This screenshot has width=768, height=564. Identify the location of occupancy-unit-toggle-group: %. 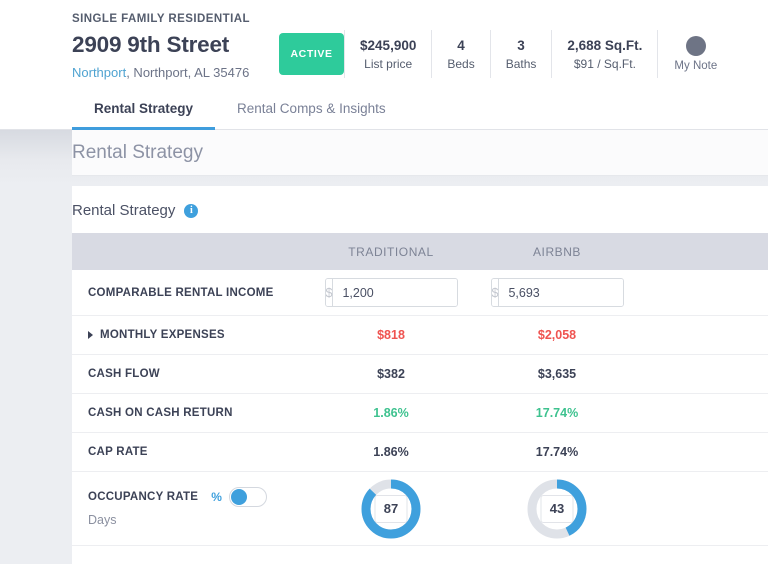
(239, 496).